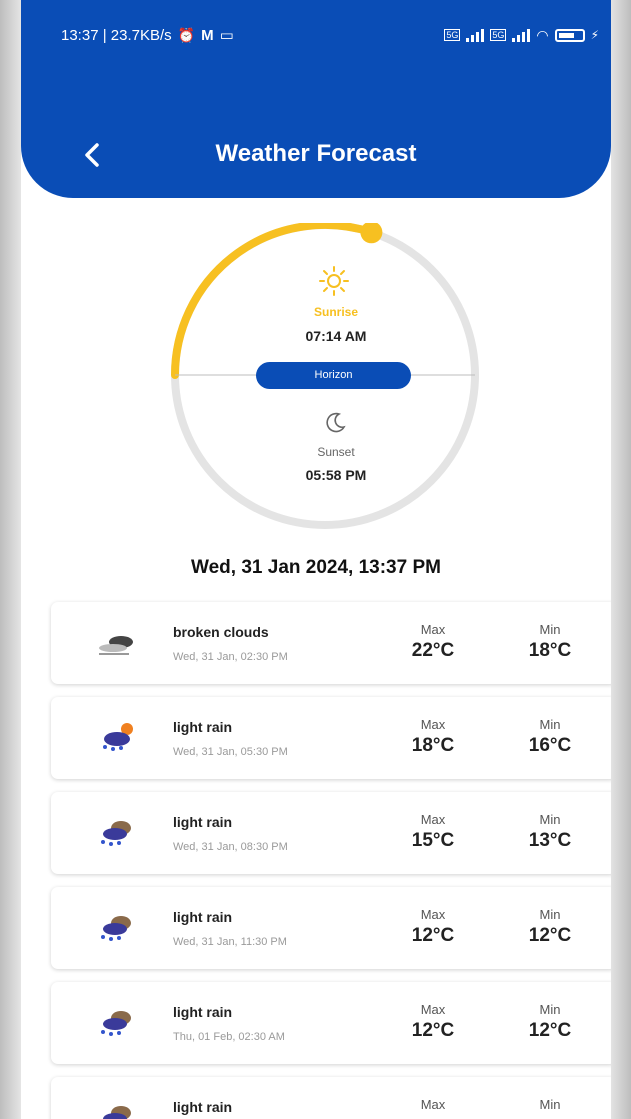 This screenshot has width=631, height=1119. Describe the element at coordinates (316, 567) in the screenshot. I see `current-datetime: Wed, 31 Jan 2024, 13:37 PM` at that location.